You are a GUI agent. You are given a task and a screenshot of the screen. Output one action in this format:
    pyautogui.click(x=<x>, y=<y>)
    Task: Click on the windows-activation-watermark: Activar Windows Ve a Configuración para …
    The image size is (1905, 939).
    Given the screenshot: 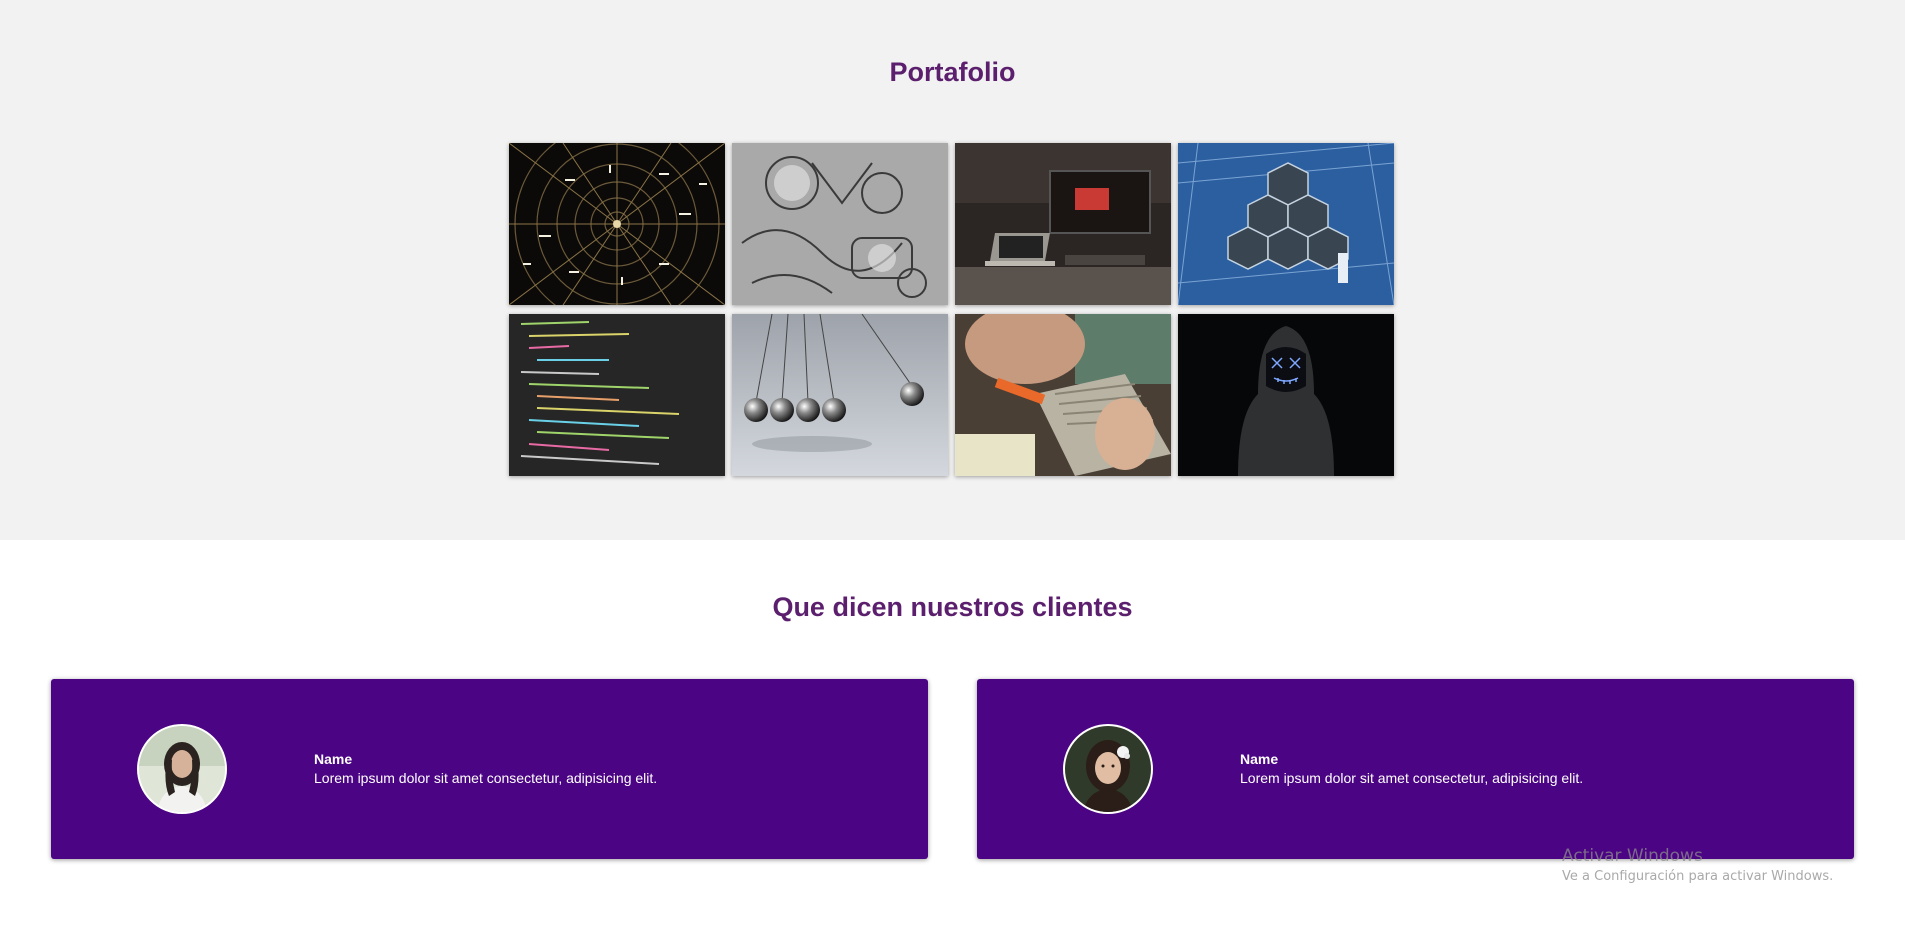 What is the action you would take?
    pyautogui.click(x=1697, y=865)
    